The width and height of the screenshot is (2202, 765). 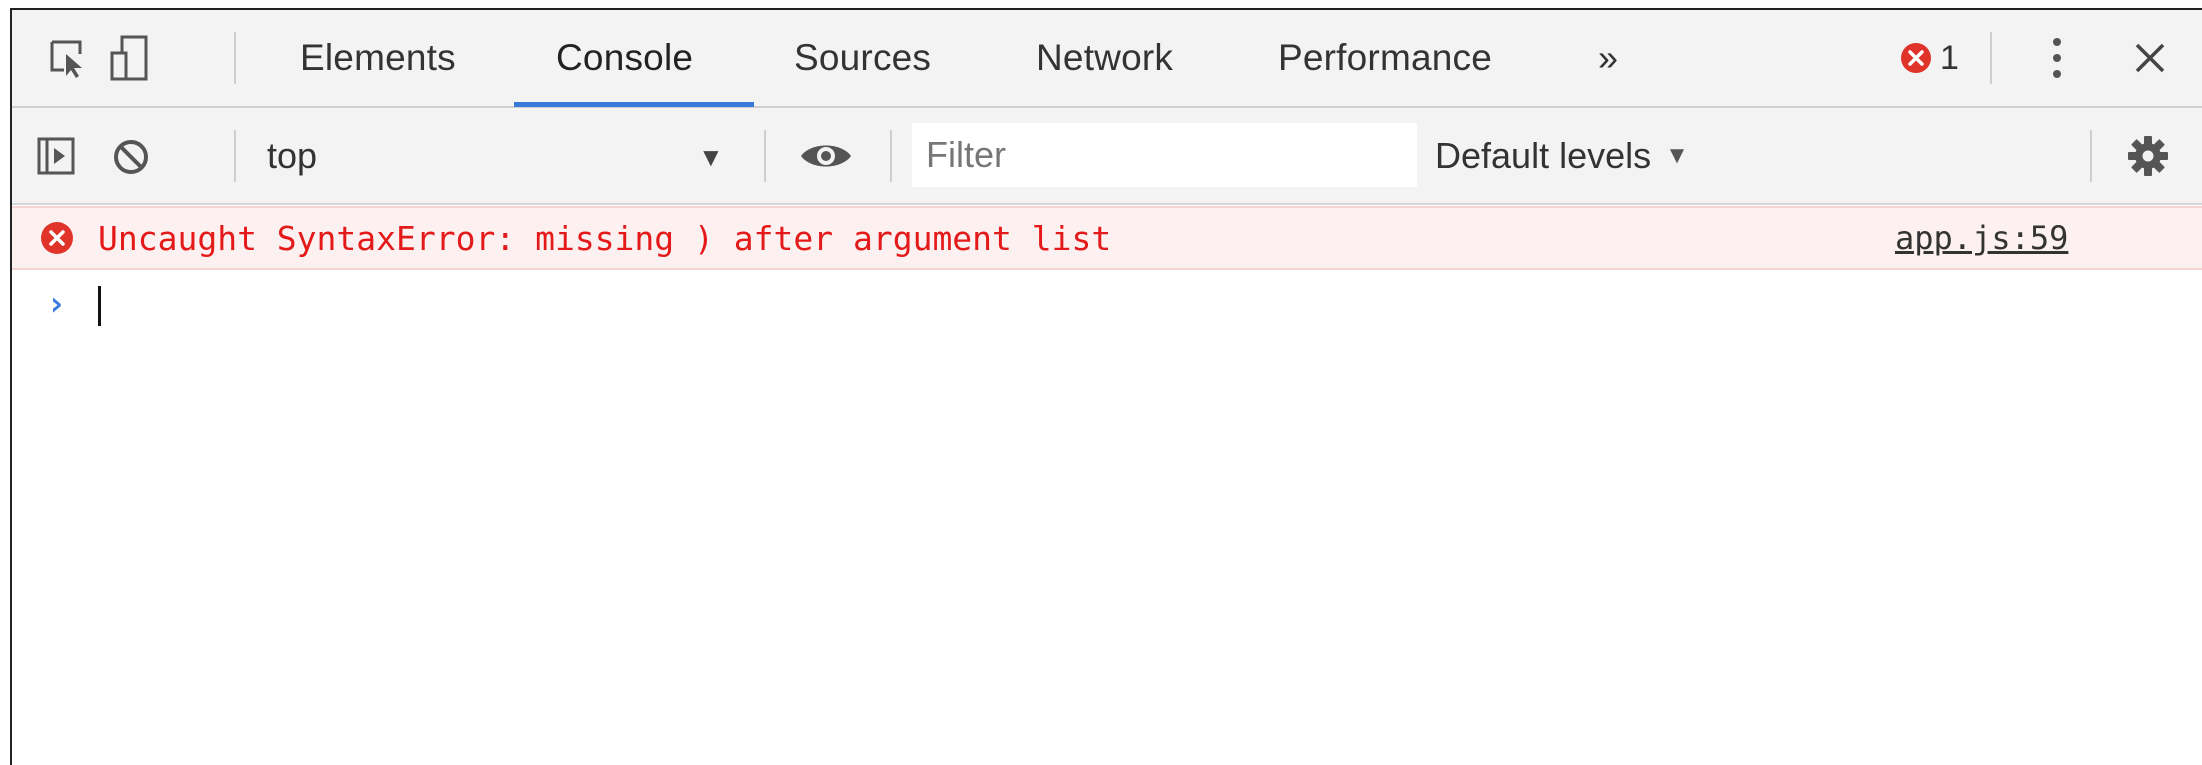 What do you see at coordinates (56, 156) in the screenshot?
I see `show-sidebar-icon` at bounding box center [56, 156].